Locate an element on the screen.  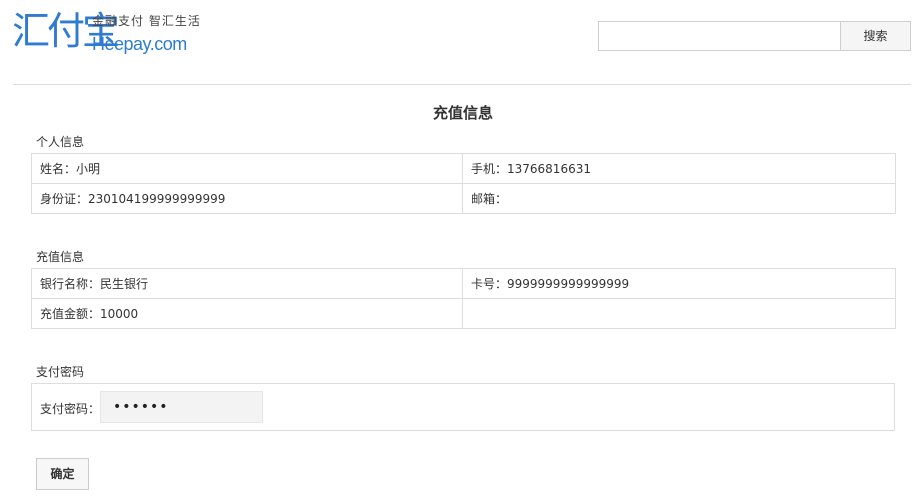
search-bar: 搜索 is located at coordinates (754, 36).